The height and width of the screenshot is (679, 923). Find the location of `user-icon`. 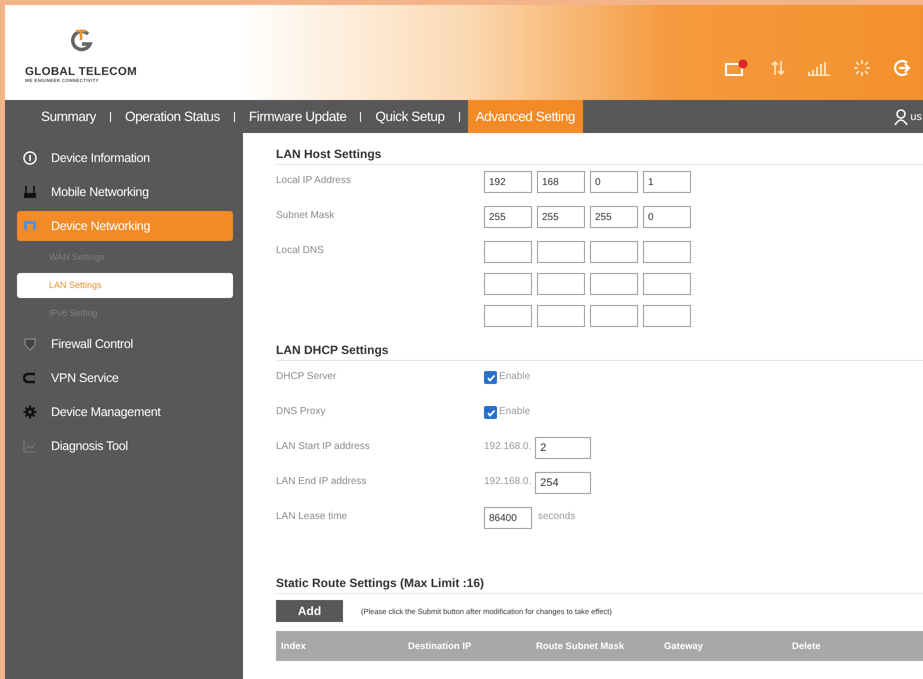

user-icon is located at coordinates (901, 116).